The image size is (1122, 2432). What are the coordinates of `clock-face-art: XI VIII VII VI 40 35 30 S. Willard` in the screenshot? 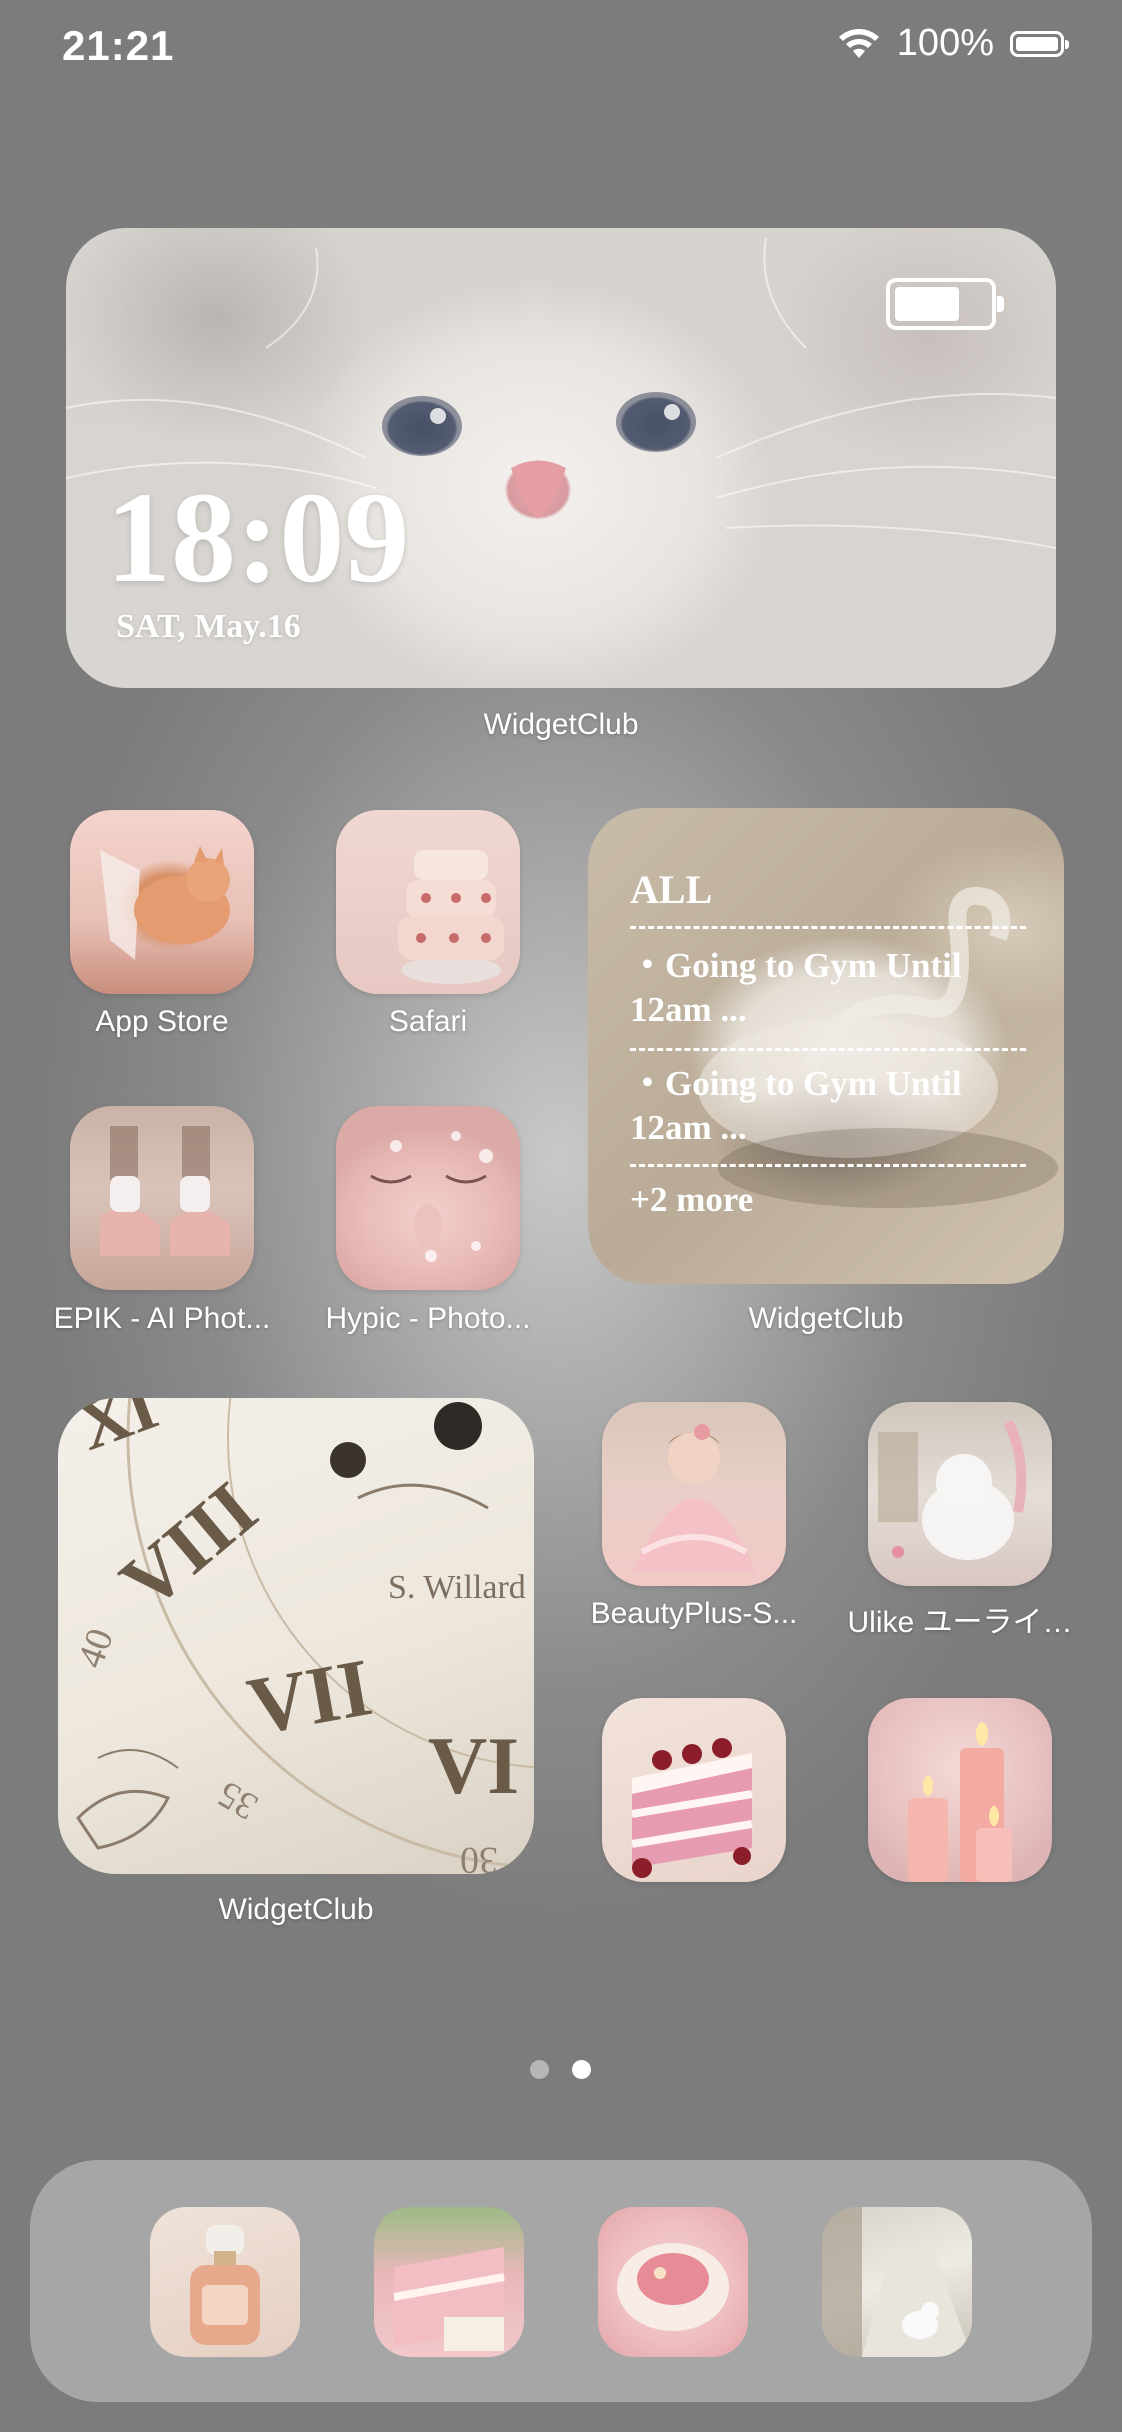 It's located at (301, 1636).